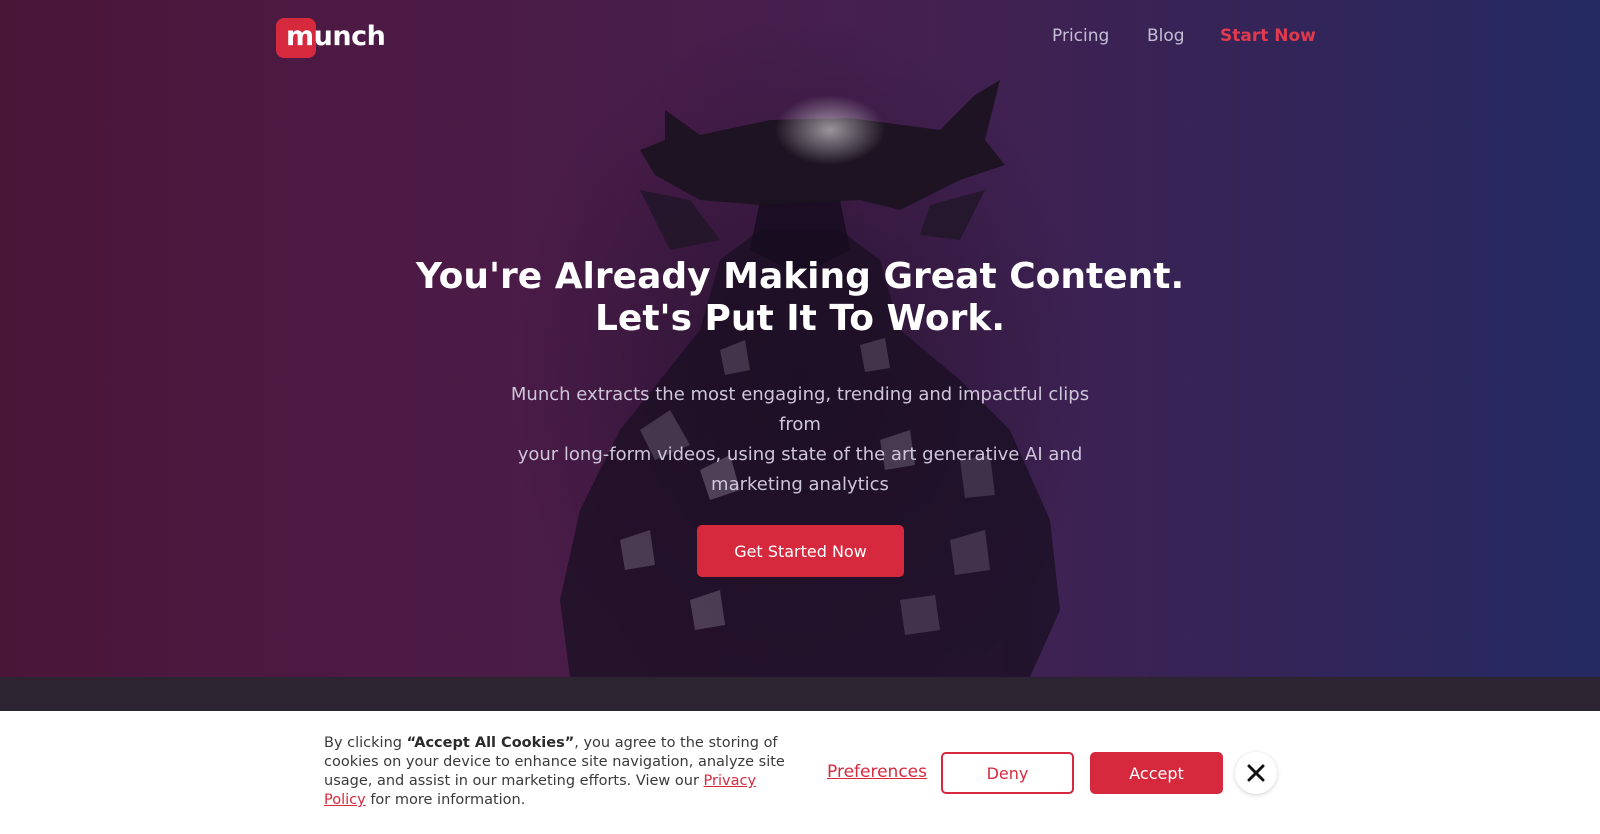  I want to click on top-navigation: munch Pricing Blog Start Now, so click(800, 38).